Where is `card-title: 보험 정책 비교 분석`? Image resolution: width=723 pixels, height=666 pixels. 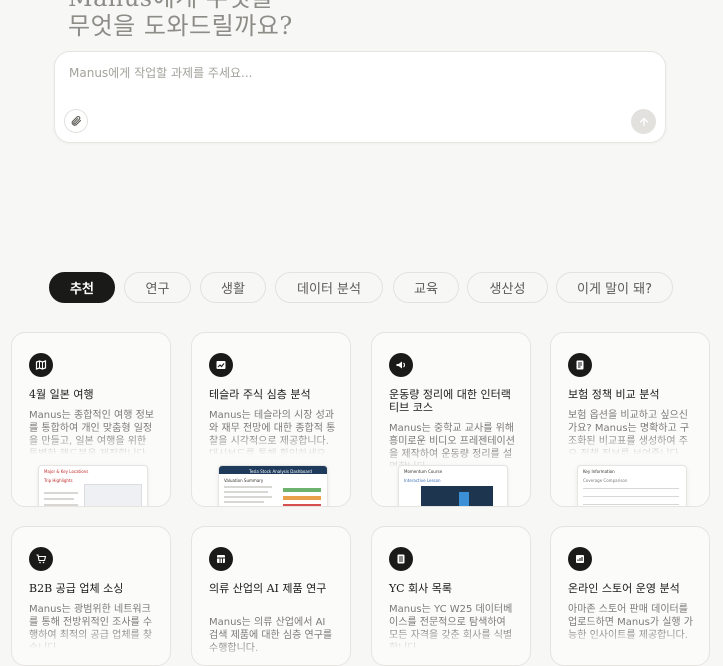
card-title: 보험 정책 비교 분석 is located at coordinates (614, 394).